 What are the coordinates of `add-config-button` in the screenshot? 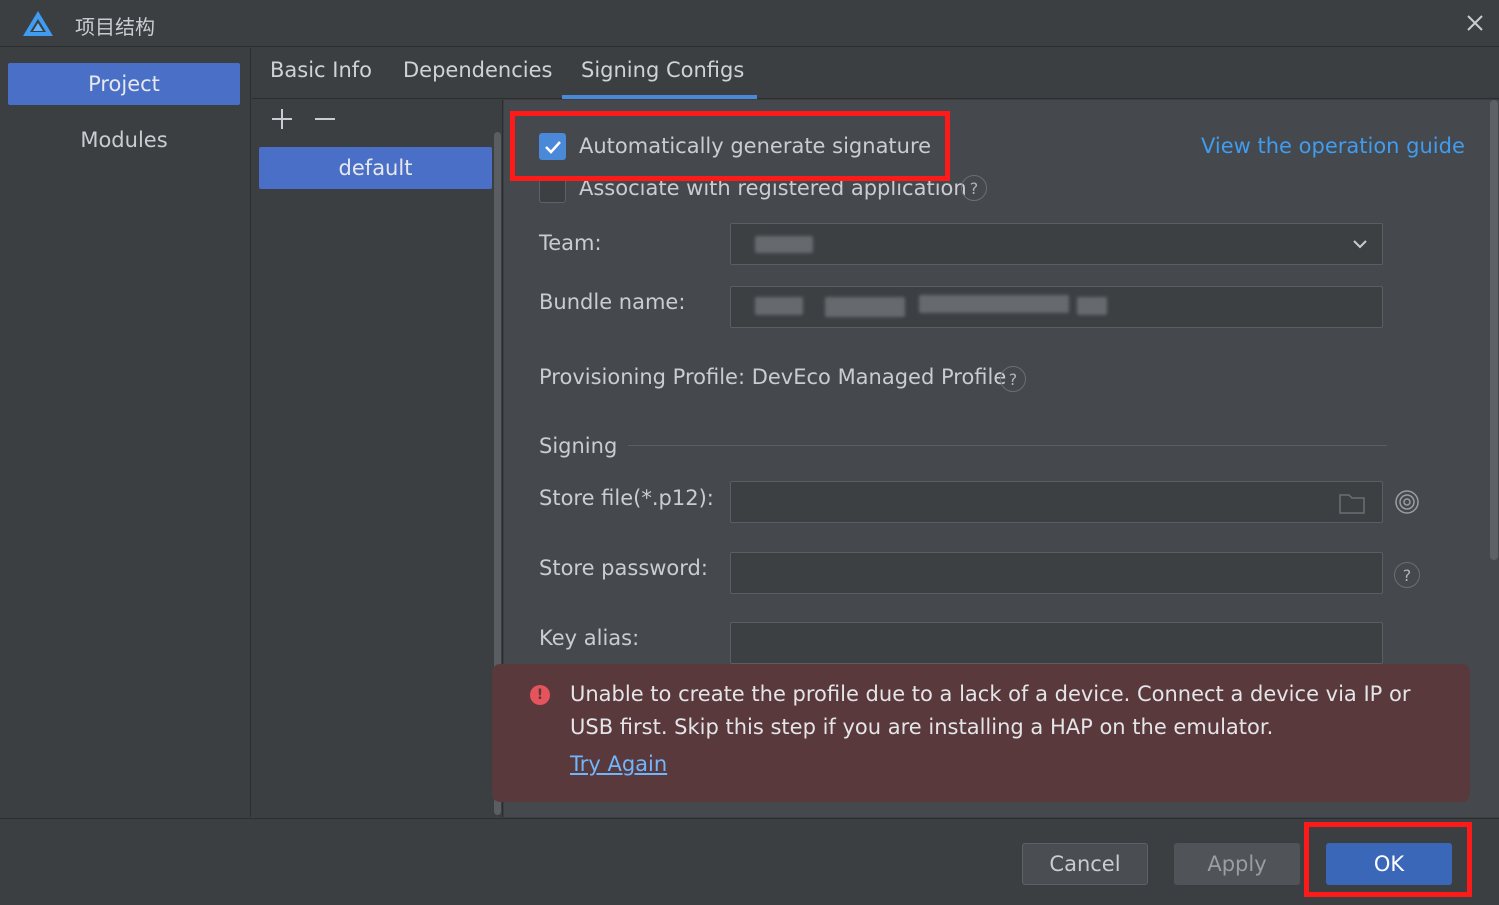 It's located at (282, 119).